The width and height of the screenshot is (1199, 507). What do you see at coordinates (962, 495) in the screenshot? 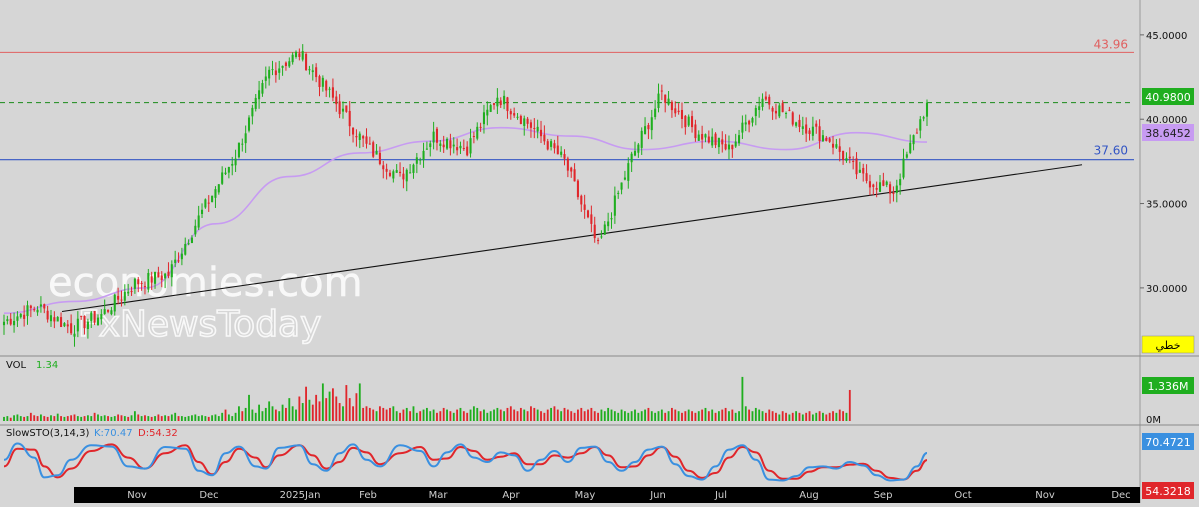
I see `time-axis-label: Oct` at bounding box center [962, 495].